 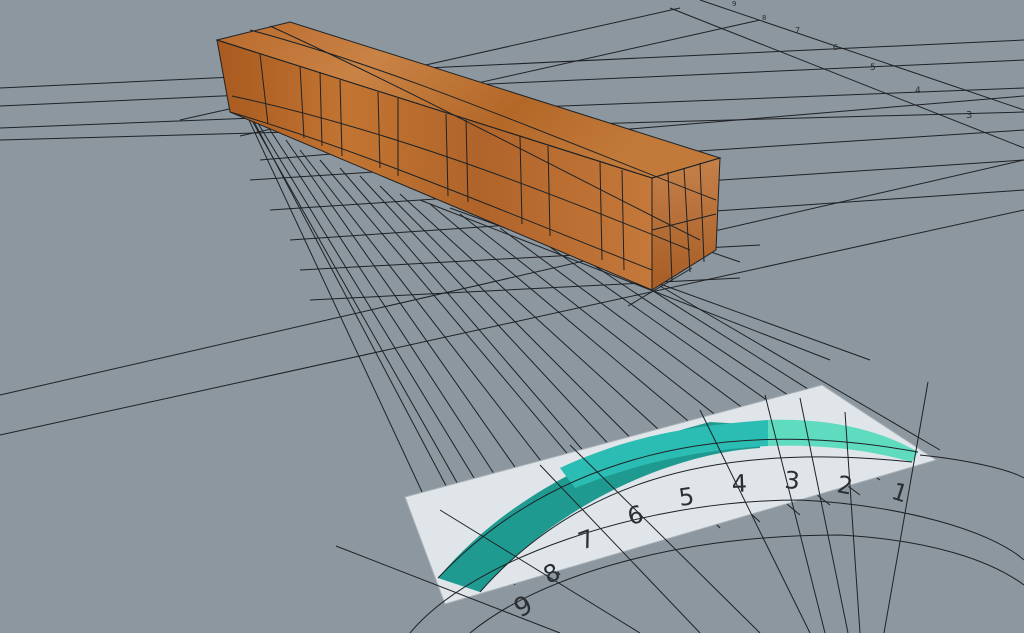 What do you see at coordinates (739, 483) in the screenshot?
I see `ruler-label-4: 4` at bounding box center [739, 483].